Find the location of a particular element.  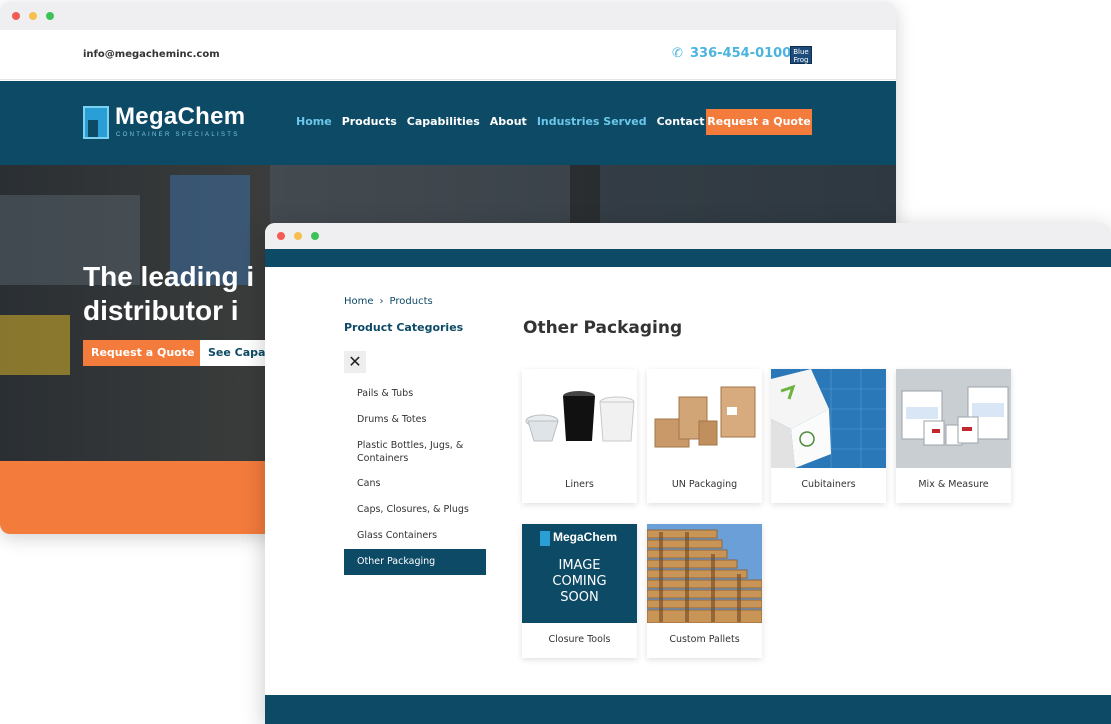

category-item-cans: Cans is located at coordinates (415, 484).